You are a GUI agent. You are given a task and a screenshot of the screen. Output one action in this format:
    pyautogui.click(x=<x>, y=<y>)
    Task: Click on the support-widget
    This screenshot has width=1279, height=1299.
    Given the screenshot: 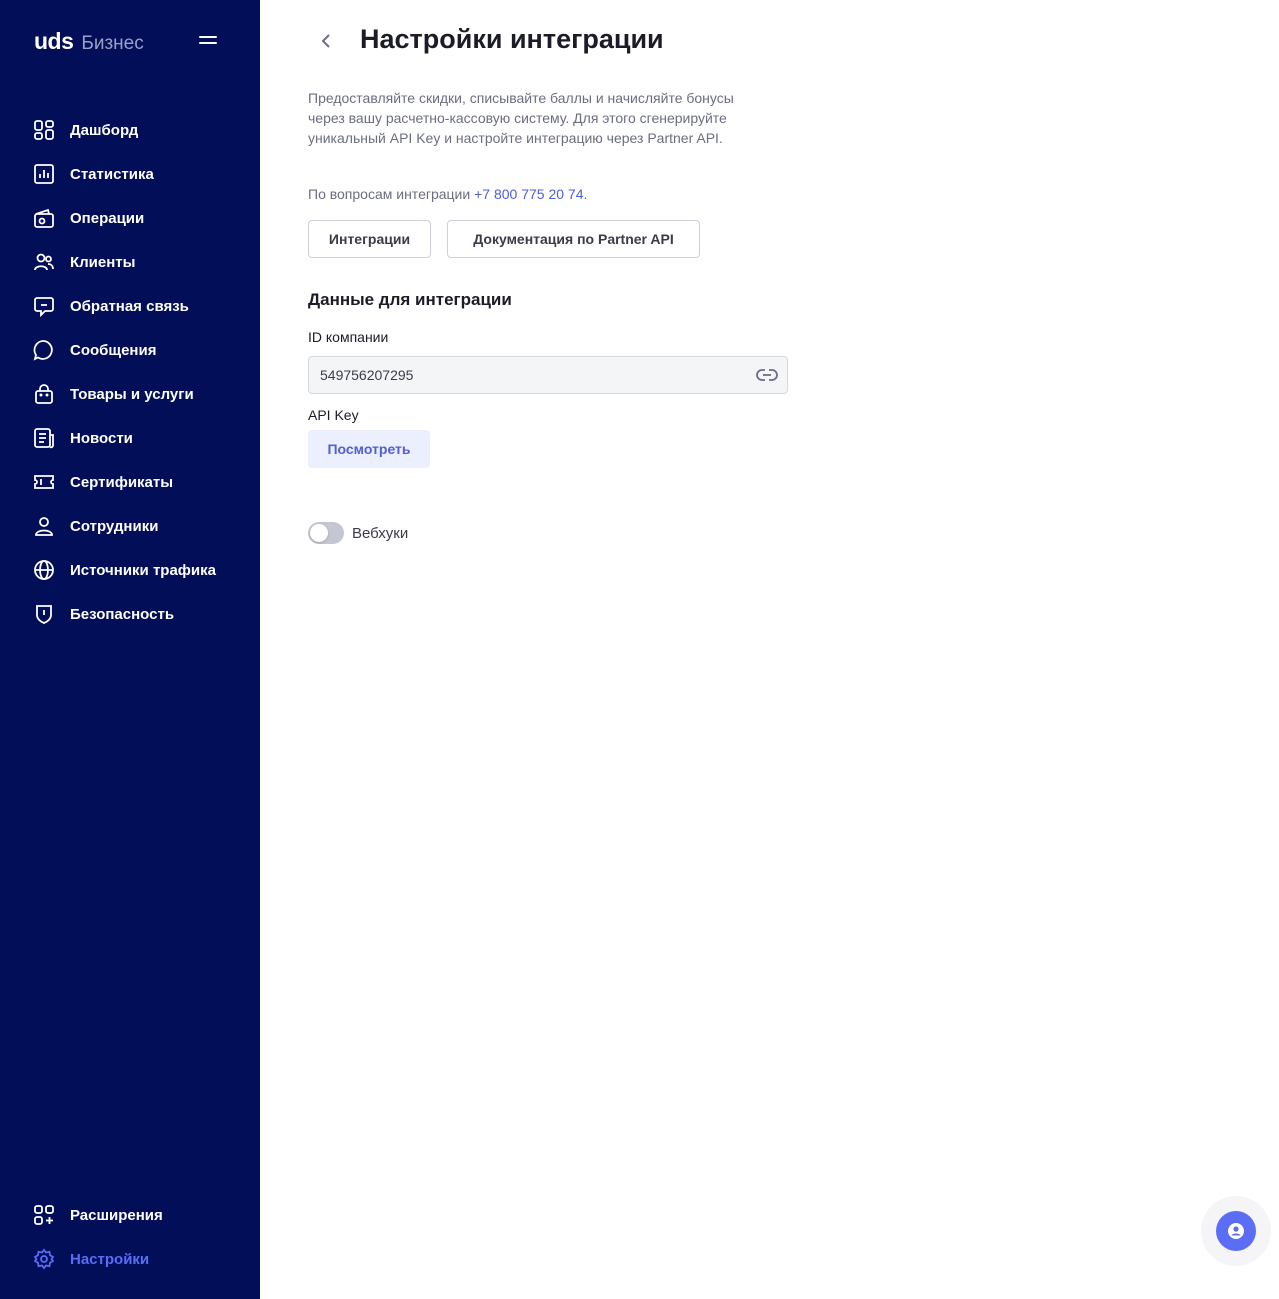 What is the action you would take?
    pyautogui.click(x=1236, y=1231)
    